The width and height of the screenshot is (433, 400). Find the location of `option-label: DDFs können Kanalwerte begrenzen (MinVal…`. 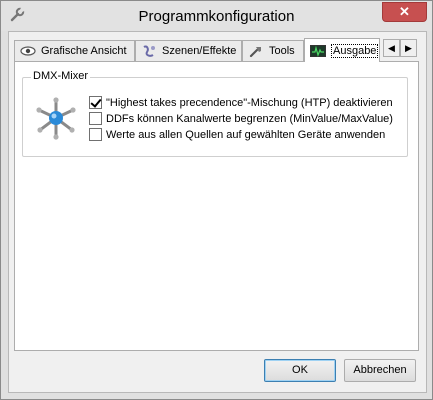

option-label: DDFs können Kanalwerte begrenzen (MinVal… is located at coordinates (249, 118).